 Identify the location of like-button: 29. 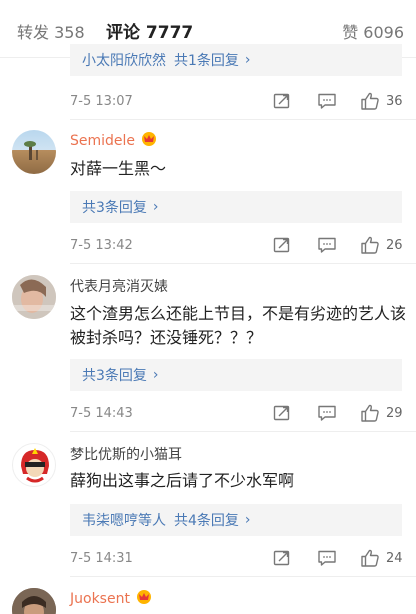
(381, 413).